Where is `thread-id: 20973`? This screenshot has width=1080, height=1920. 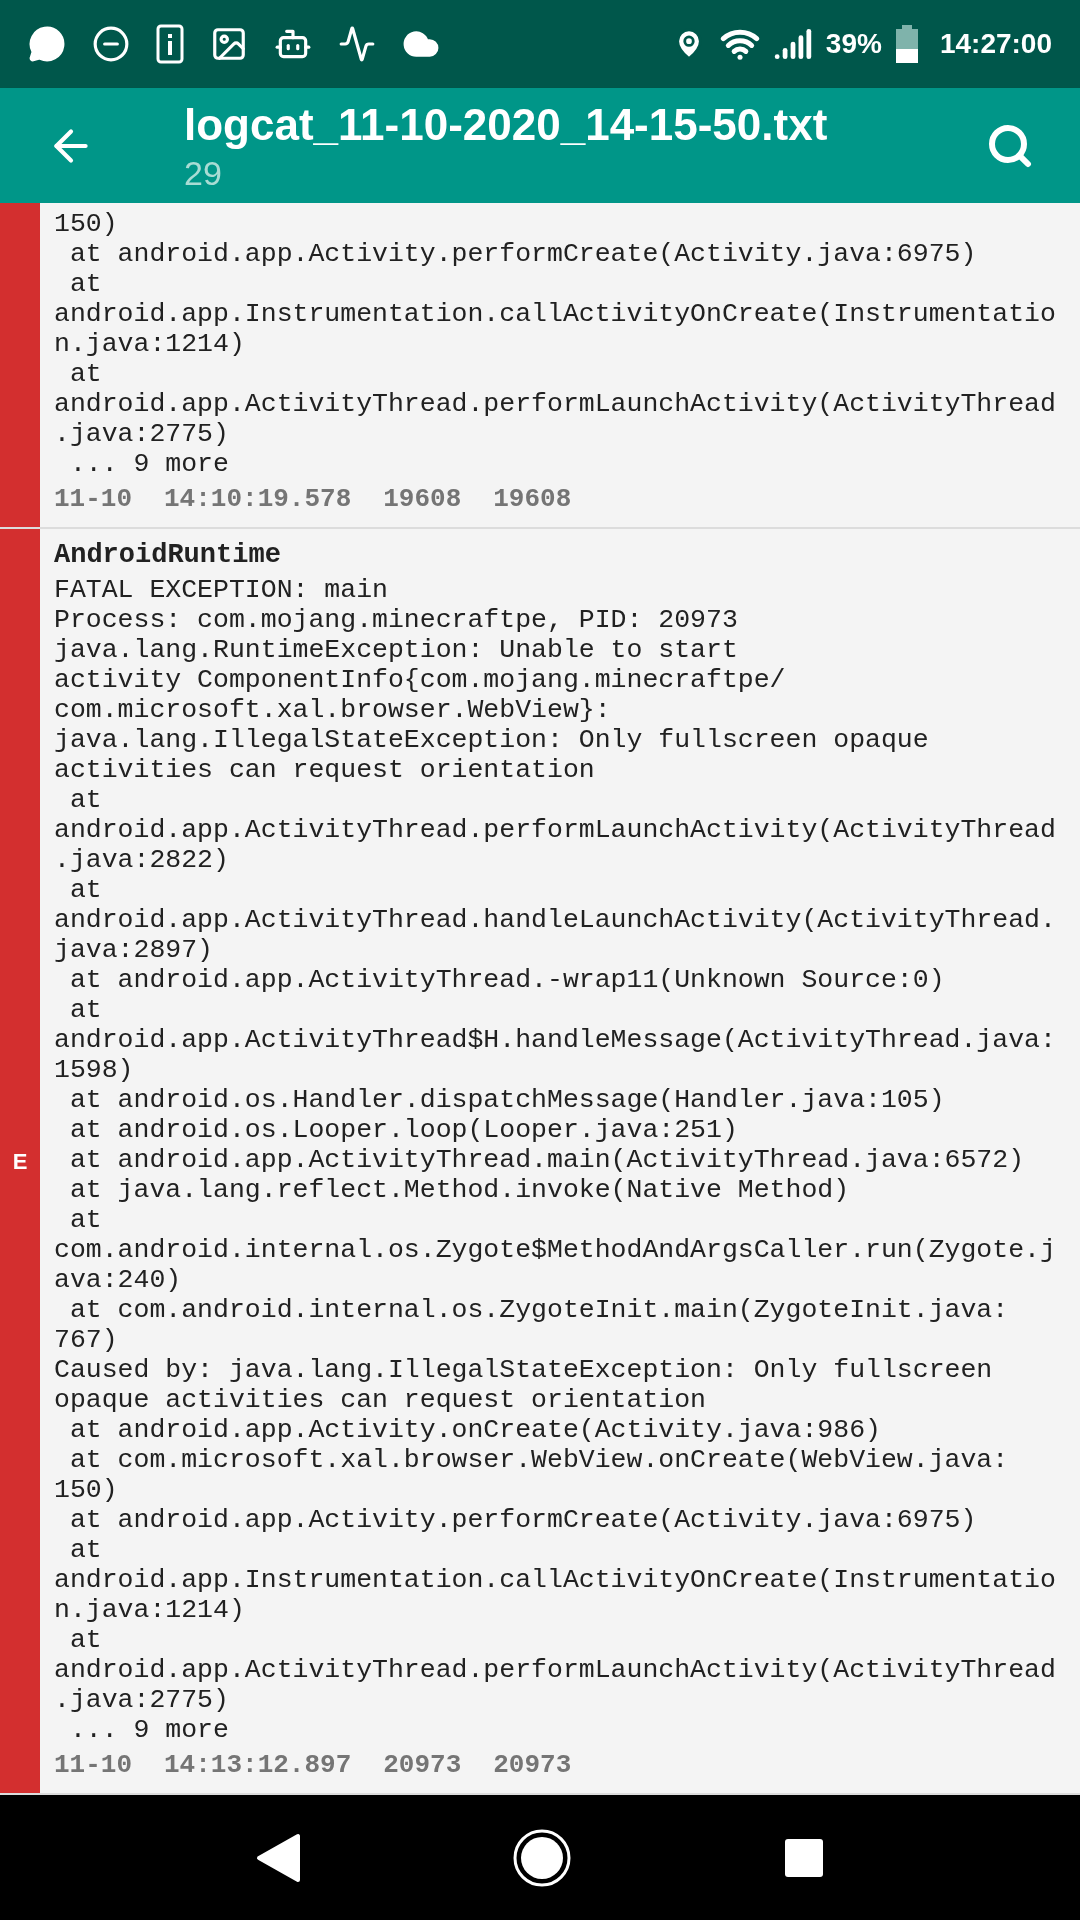
thread-id: 20973 is located at coordinates (532, 1765).